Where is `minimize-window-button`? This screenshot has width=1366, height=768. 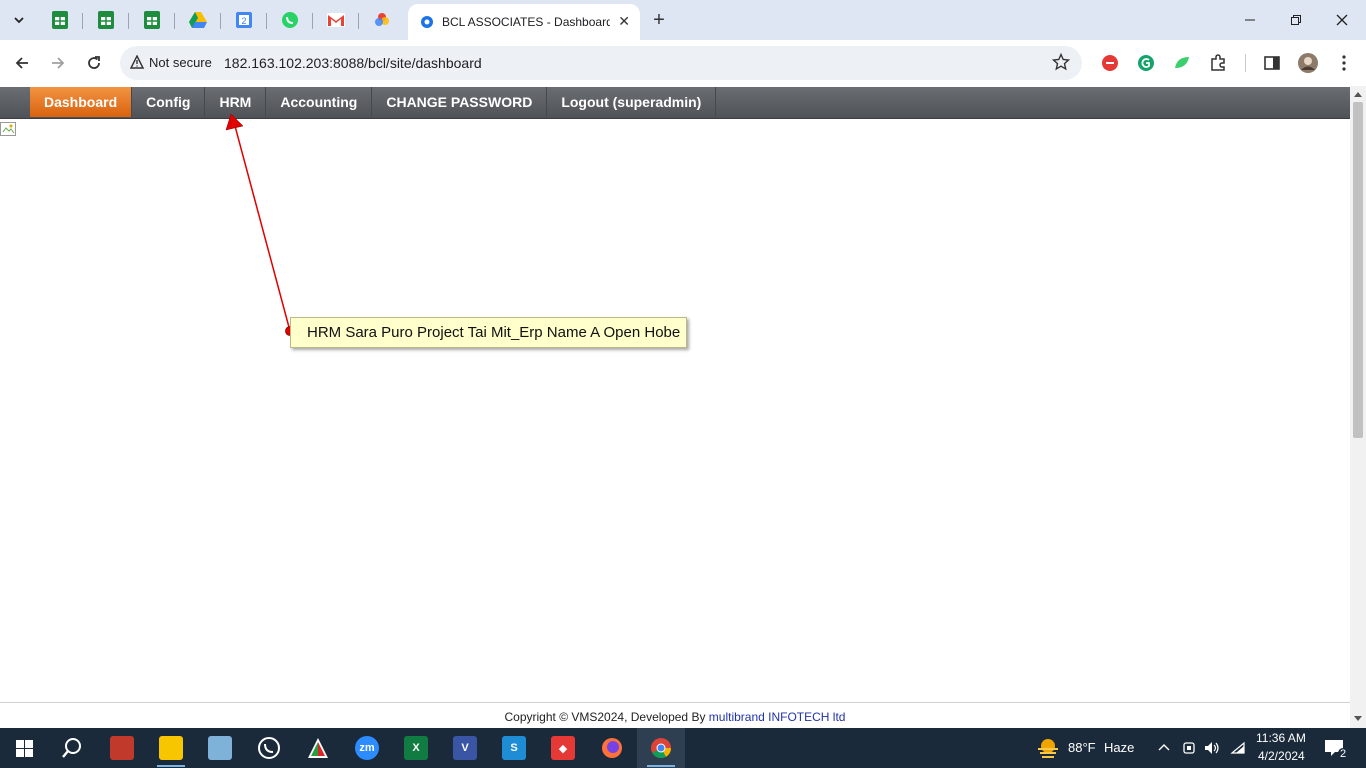
minimize-window-button is located at coordinates (1250, 20).